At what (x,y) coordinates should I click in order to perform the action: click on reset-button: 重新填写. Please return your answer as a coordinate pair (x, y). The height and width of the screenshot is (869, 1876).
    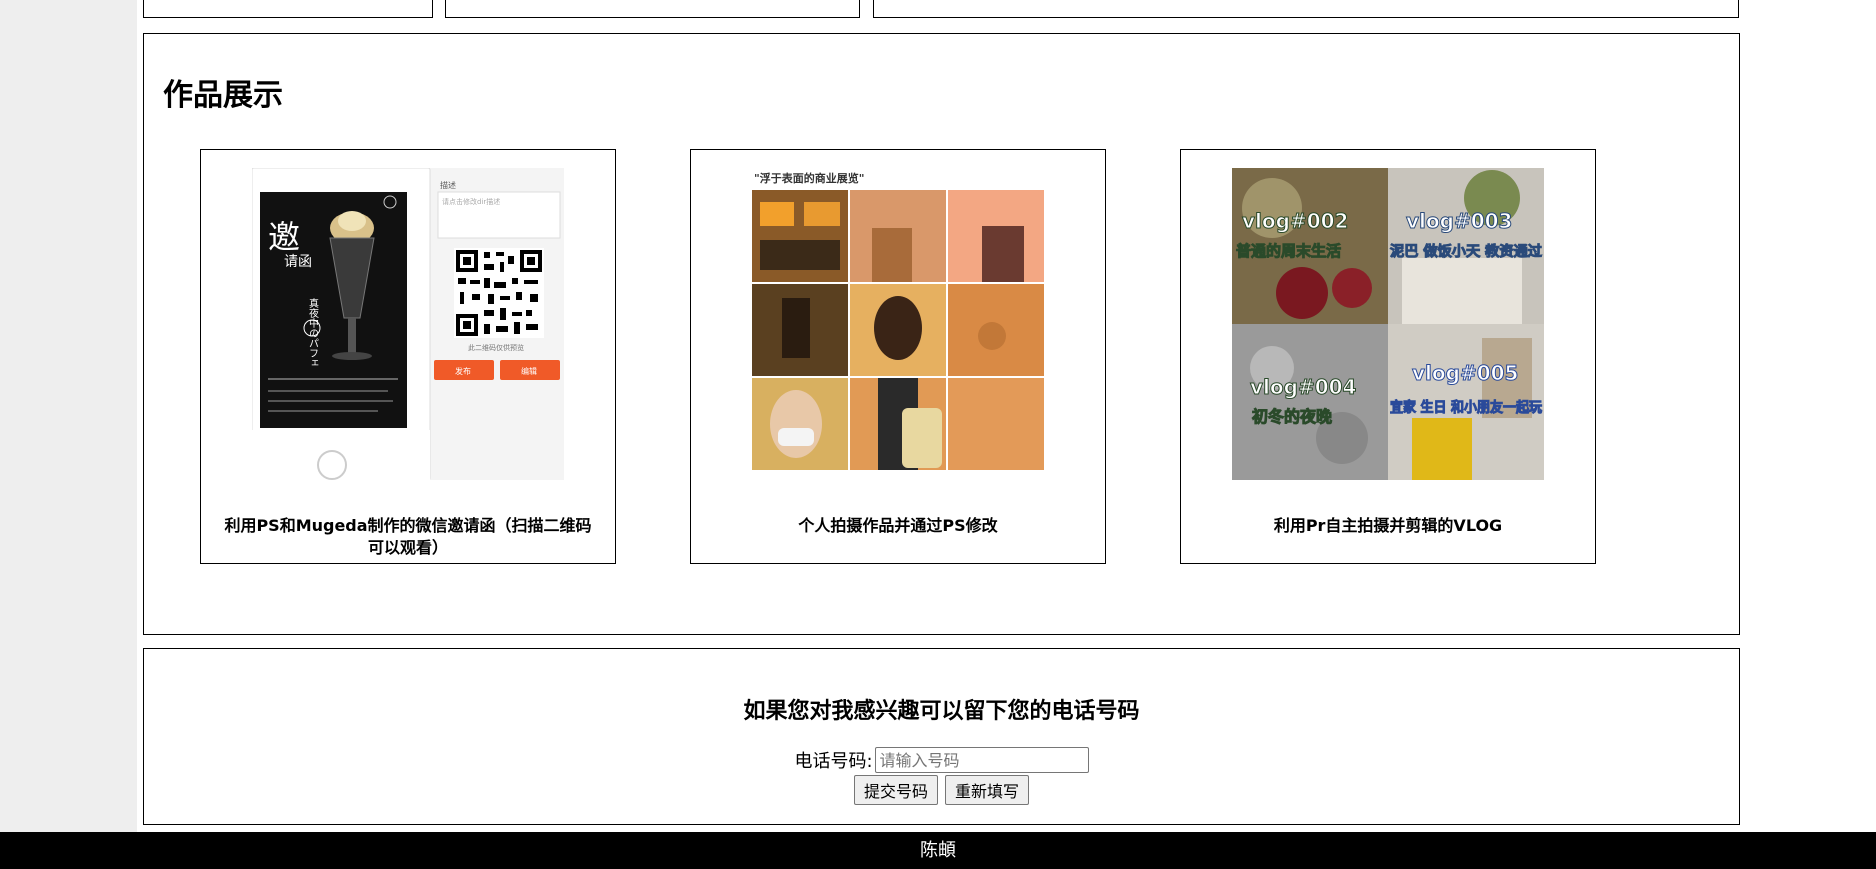
    Looking at the image, I should click on (987, 790).